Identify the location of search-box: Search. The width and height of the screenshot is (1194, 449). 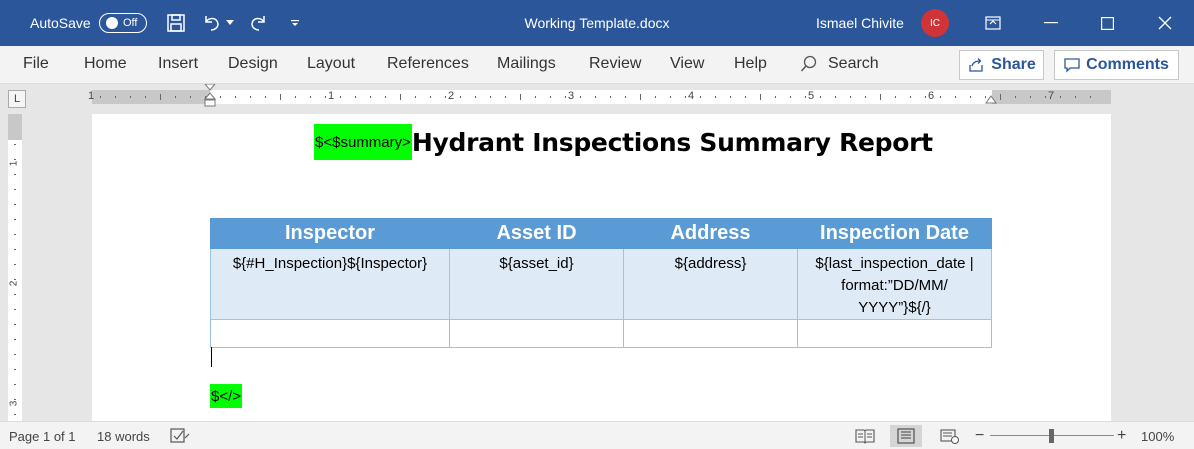
(839, 64).